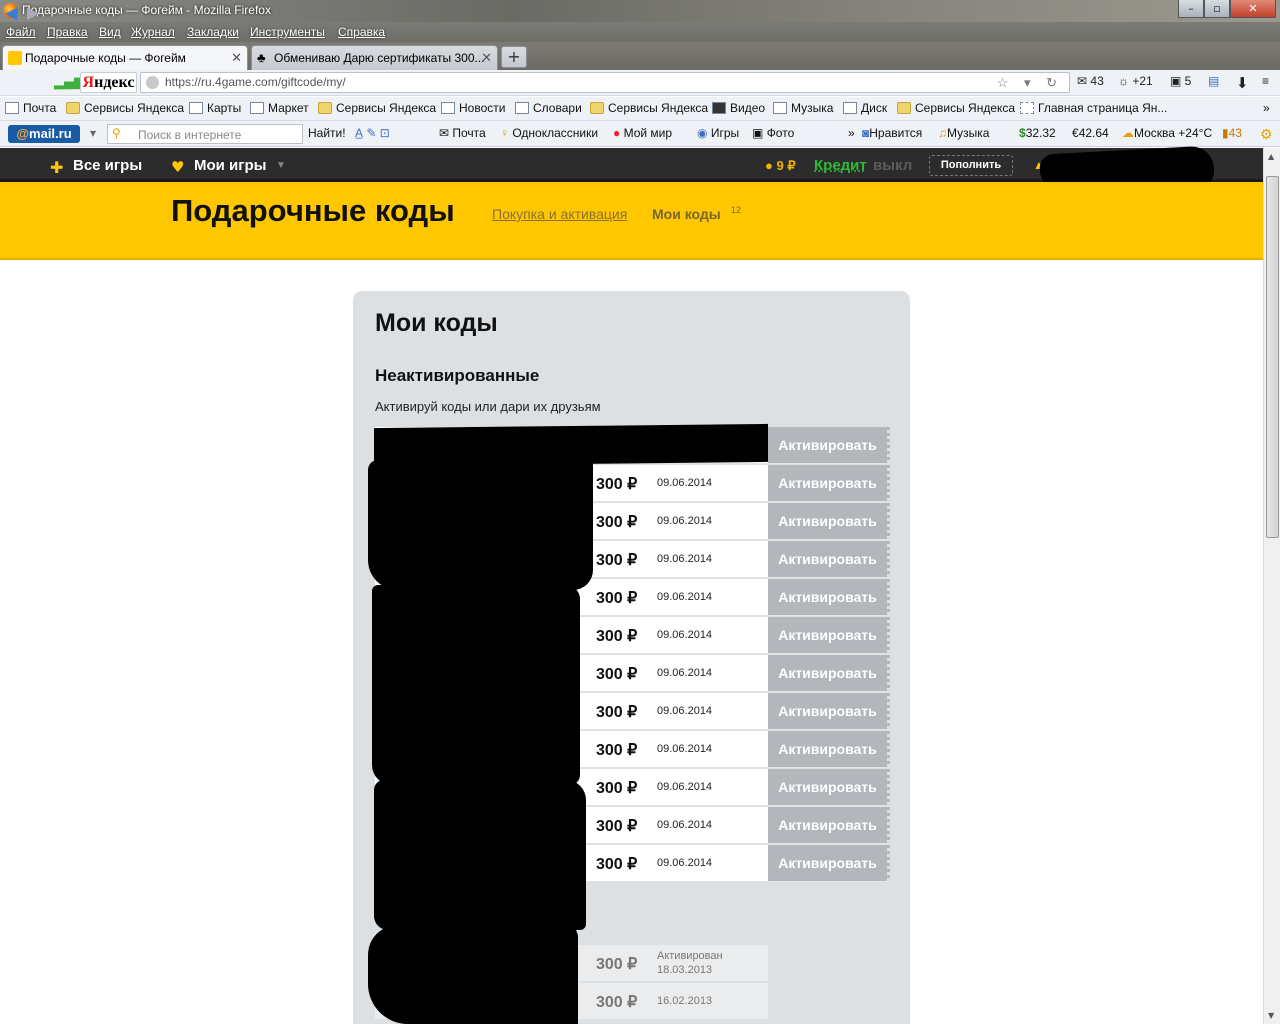 This screenshot has width=1280, height=1024. I want to click on weather-widget: ☁Москва +24°C, so click(1167, 133).